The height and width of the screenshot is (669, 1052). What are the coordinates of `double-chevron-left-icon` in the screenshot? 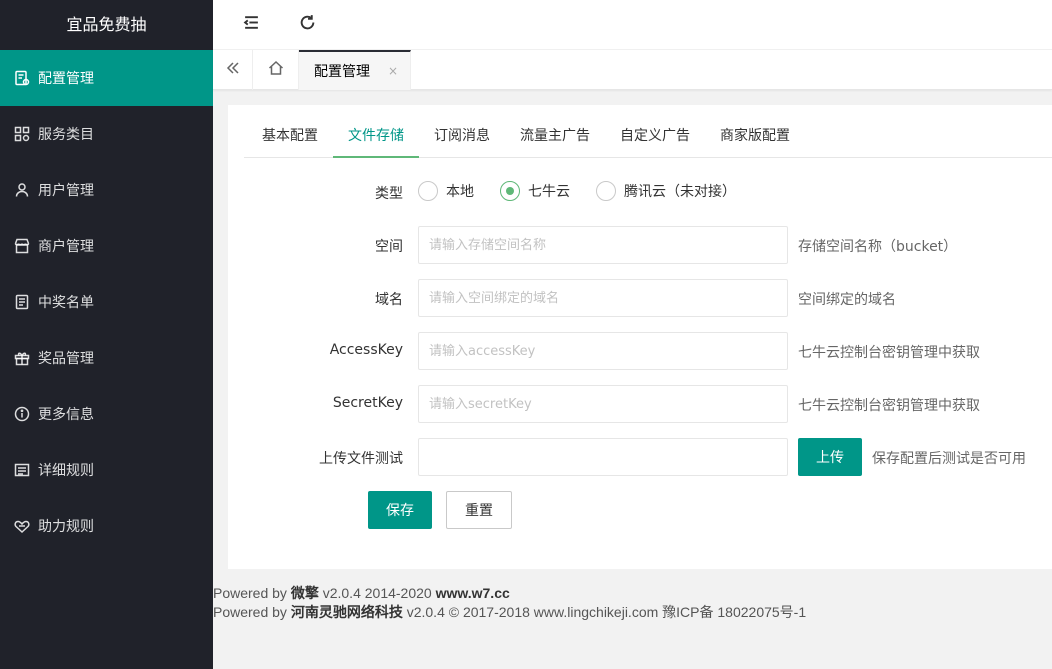 It's located at (233, 70).